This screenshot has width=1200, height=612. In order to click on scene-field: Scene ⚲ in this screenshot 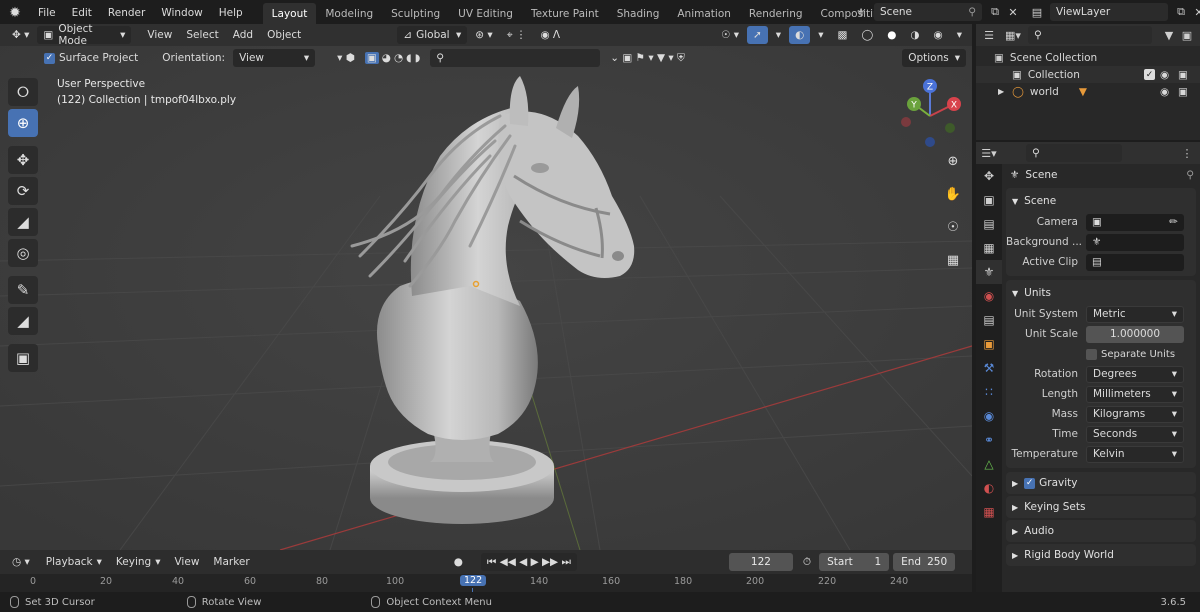, I will do `click(928, 12)`.